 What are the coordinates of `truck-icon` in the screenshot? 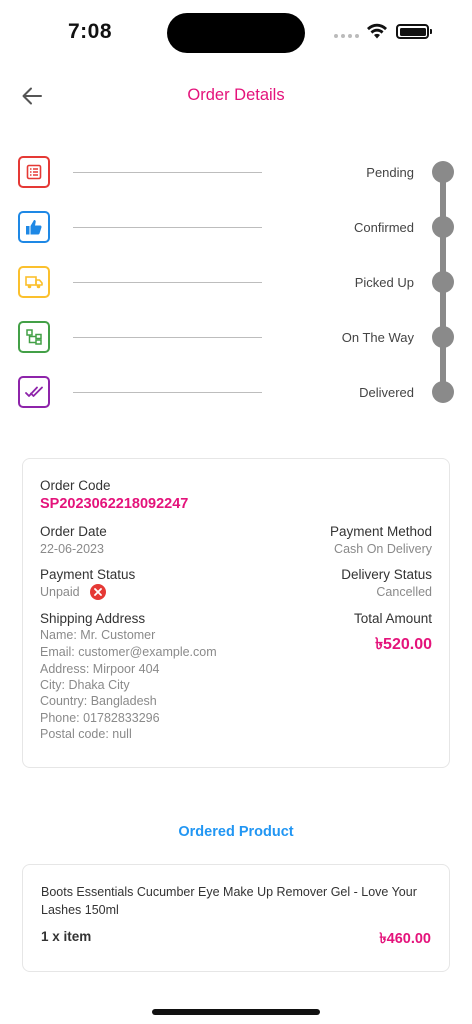 It's located at (34, 282).